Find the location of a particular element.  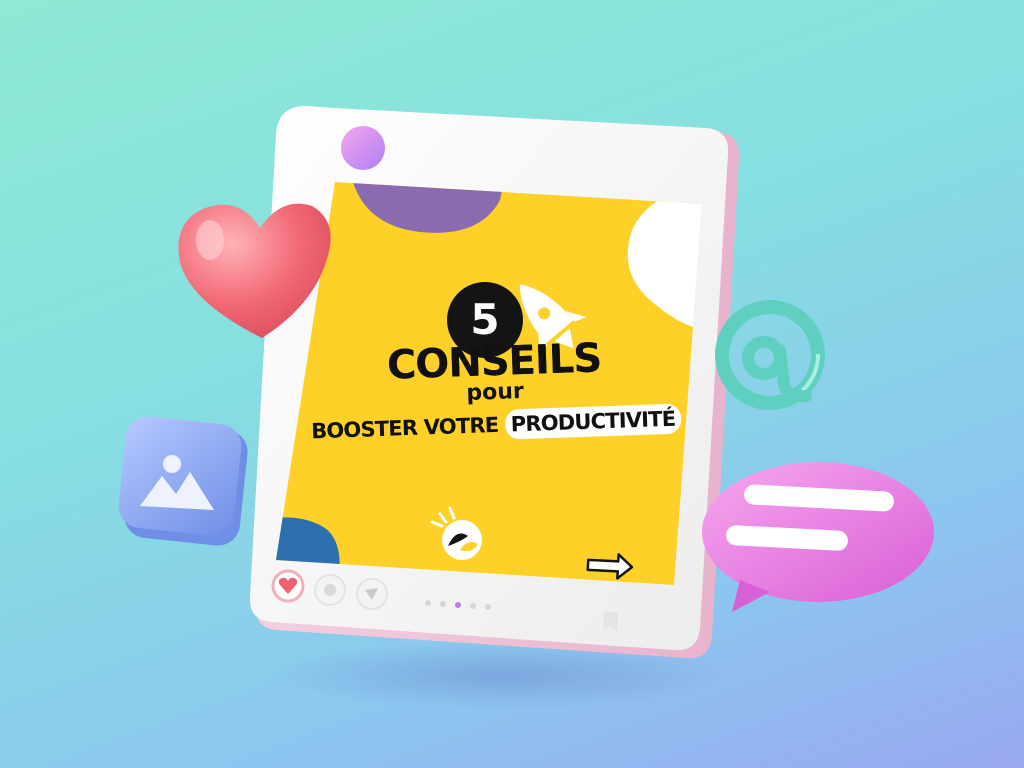

profile-dot-icon is located at coordinates (363, 148).